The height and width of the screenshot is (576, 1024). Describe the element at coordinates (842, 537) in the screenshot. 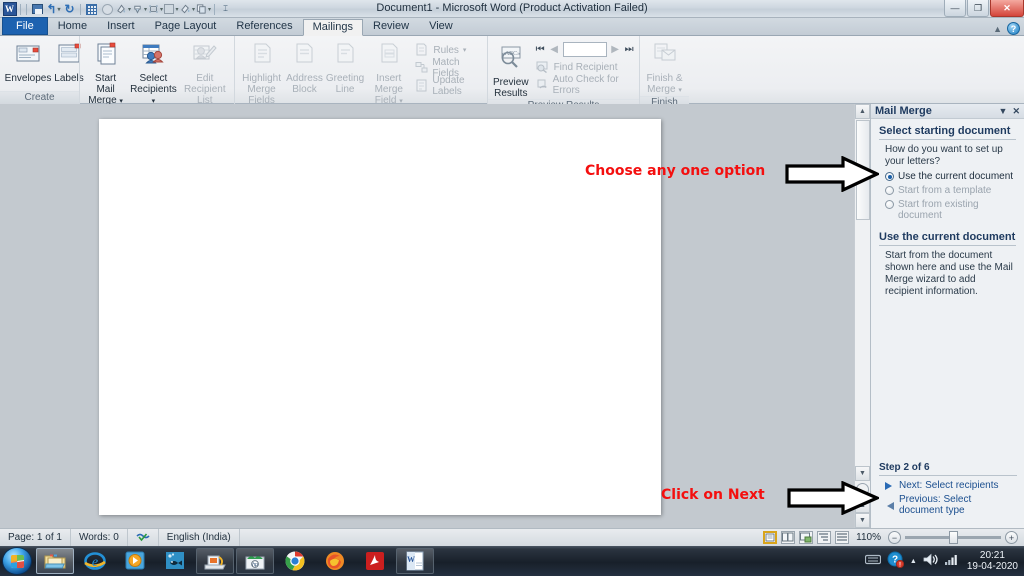

I see `draft-view-button` at that location.